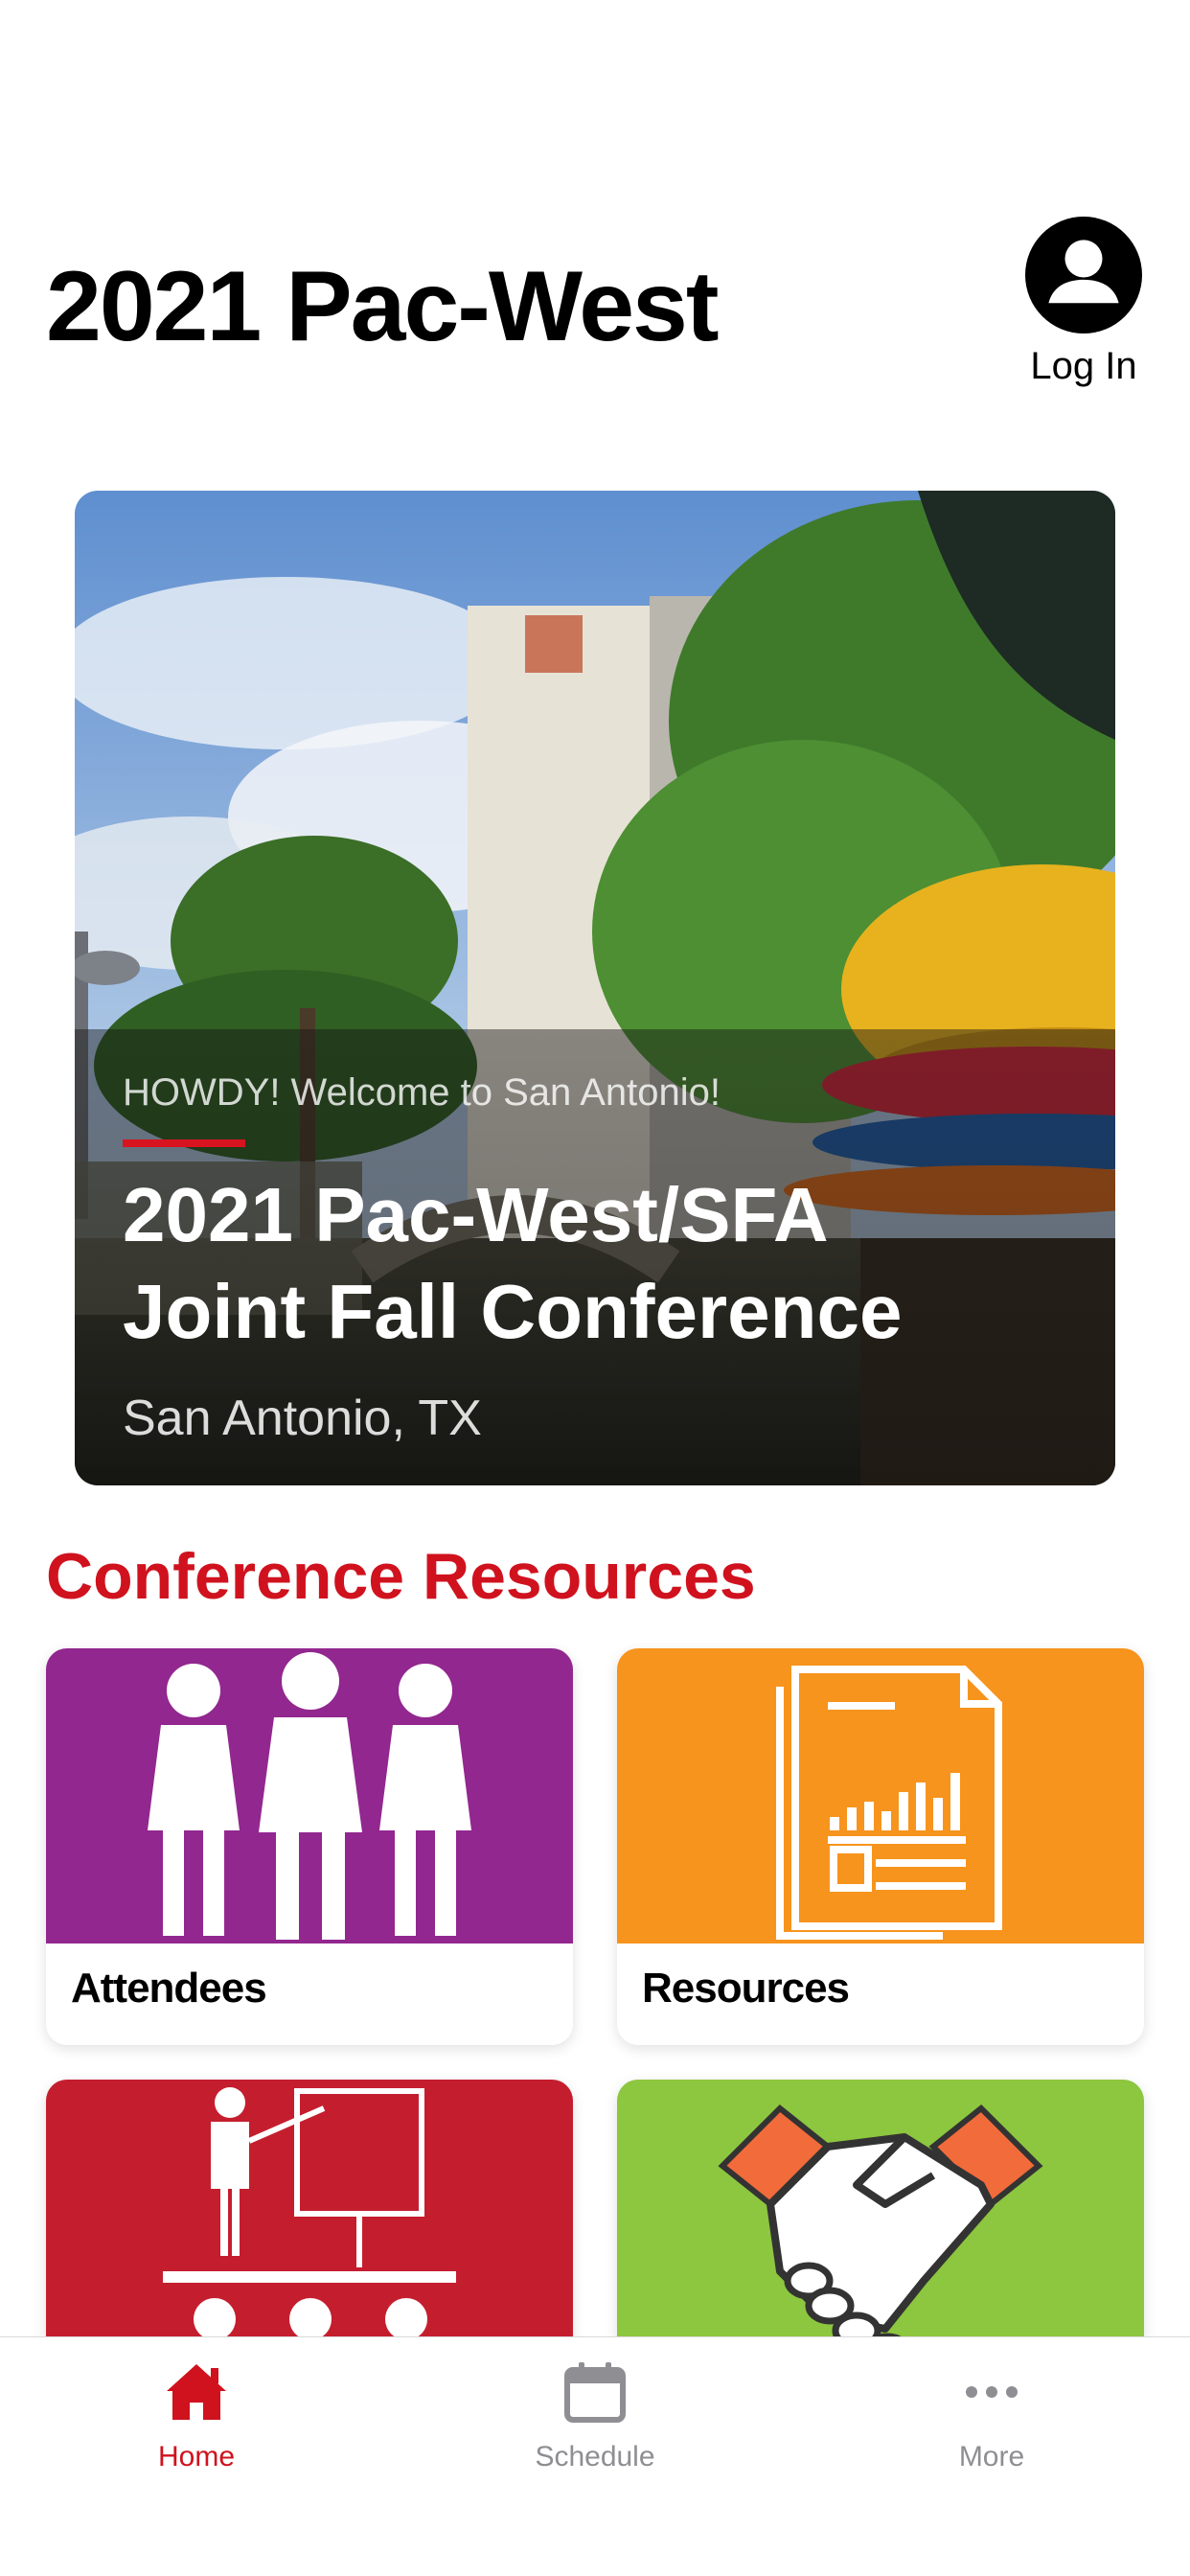  I want to click on tab-home: Home, so click(197, 2415).